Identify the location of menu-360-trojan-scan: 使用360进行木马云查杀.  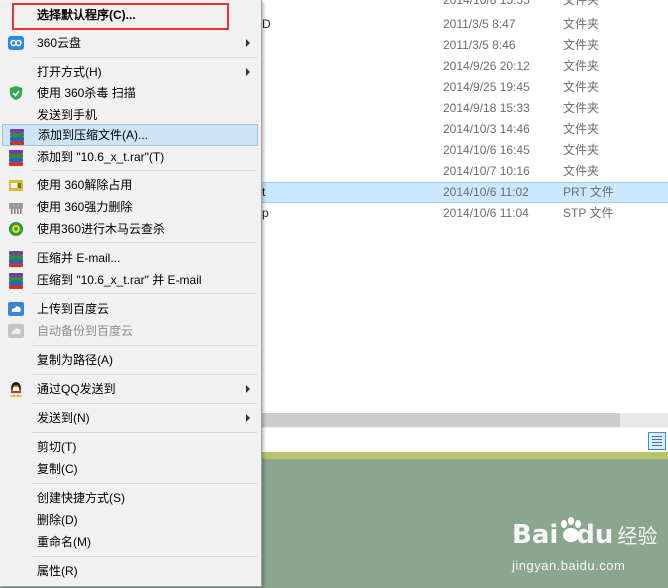
(130, 229).